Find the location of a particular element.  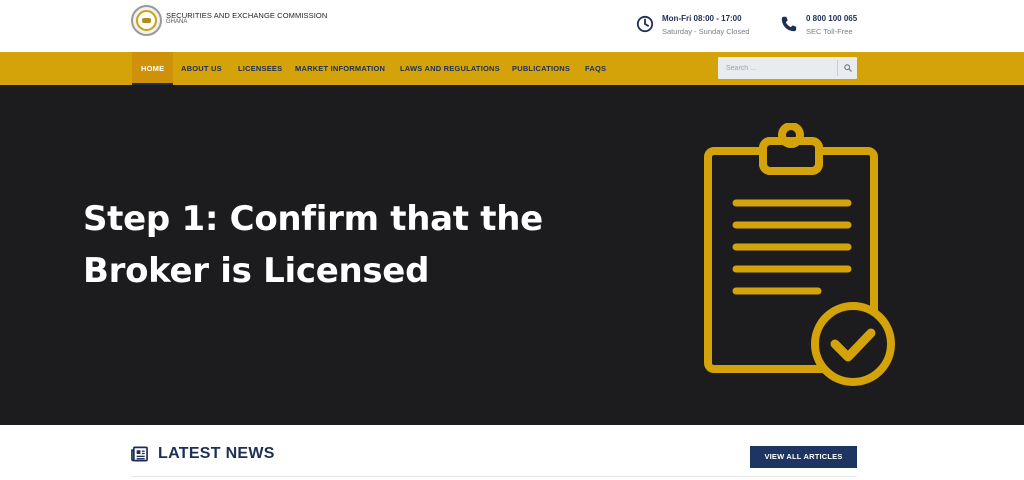

clipboard-check-icon is located at coordinates (799, 254).